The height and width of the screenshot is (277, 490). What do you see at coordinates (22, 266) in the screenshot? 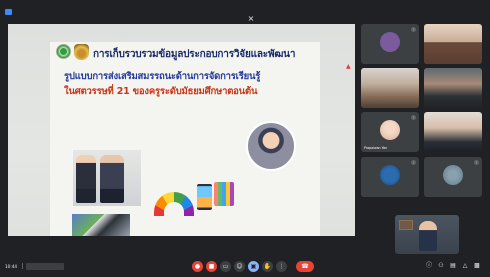
I see `divider` at bounding box center [22, 266].